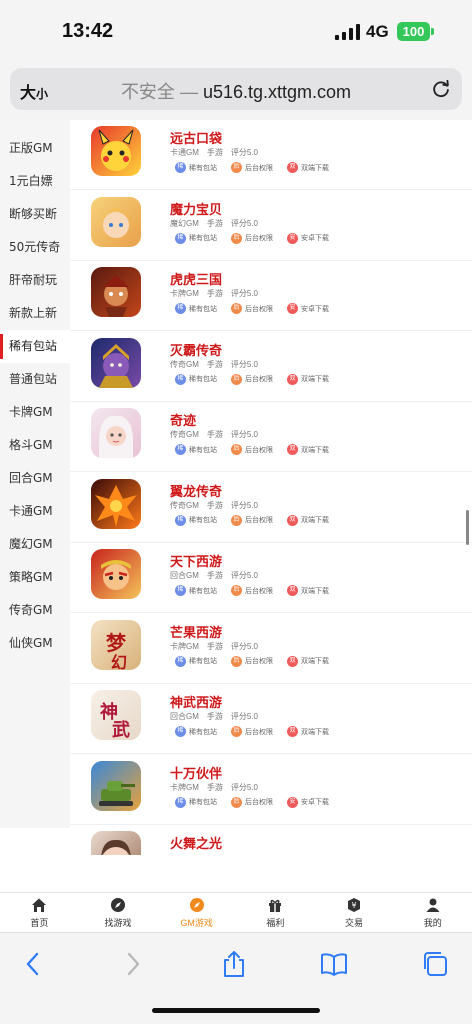 Image resolution: width=472 pixels, height=1024 pixels. I want to click on reload-icon, so click(441, 89).